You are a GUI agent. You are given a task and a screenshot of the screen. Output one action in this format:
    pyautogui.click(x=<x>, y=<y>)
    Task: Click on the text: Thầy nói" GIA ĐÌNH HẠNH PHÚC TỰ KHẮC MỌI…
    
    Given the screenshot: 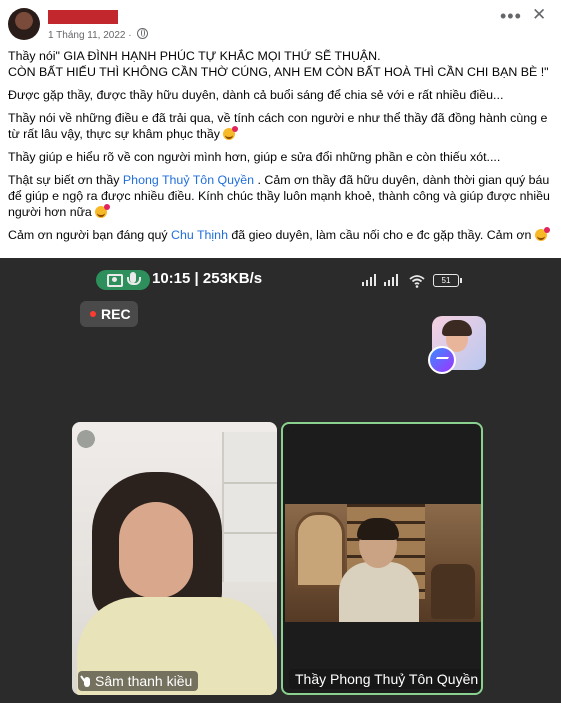 What is the action you would take?
    pyautogui.click(x=194, y=56)
    